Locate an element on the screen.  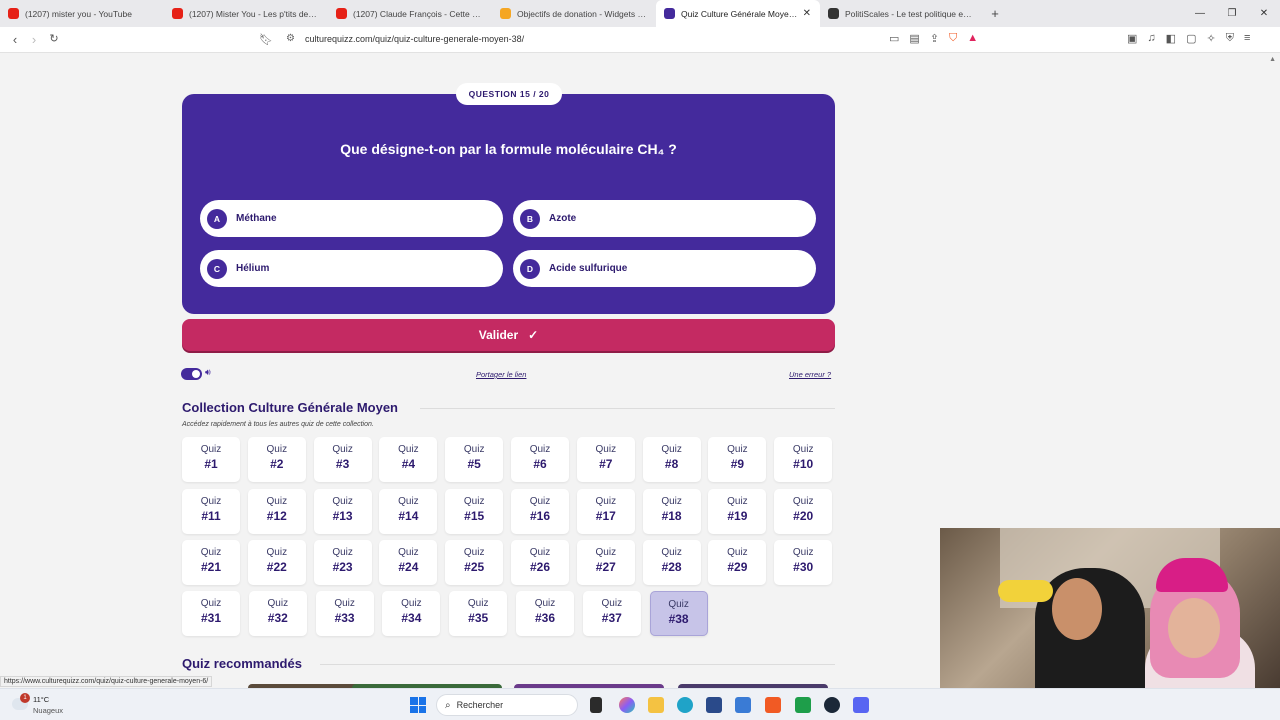
divider is located at coordinates (627, 408).